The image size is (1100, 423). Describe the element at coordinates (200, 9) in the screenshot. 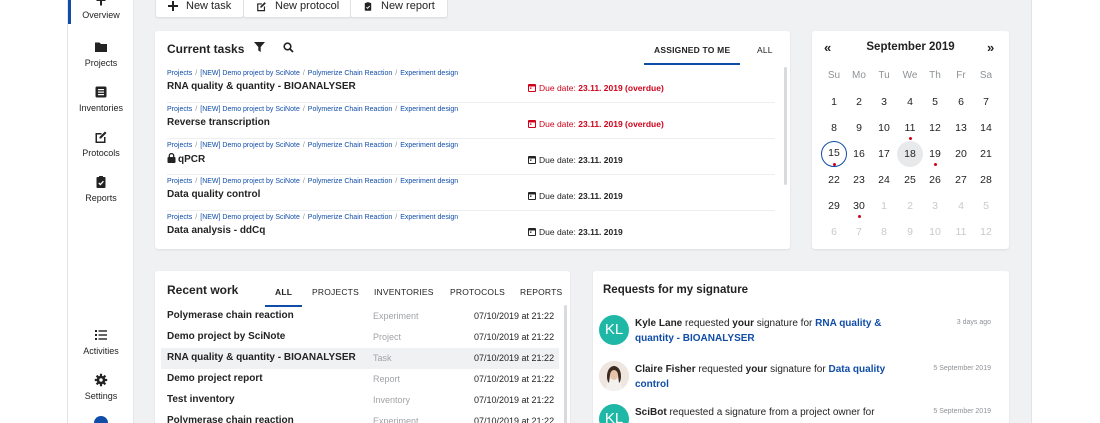

I see `new-task-button: New task` at that location.